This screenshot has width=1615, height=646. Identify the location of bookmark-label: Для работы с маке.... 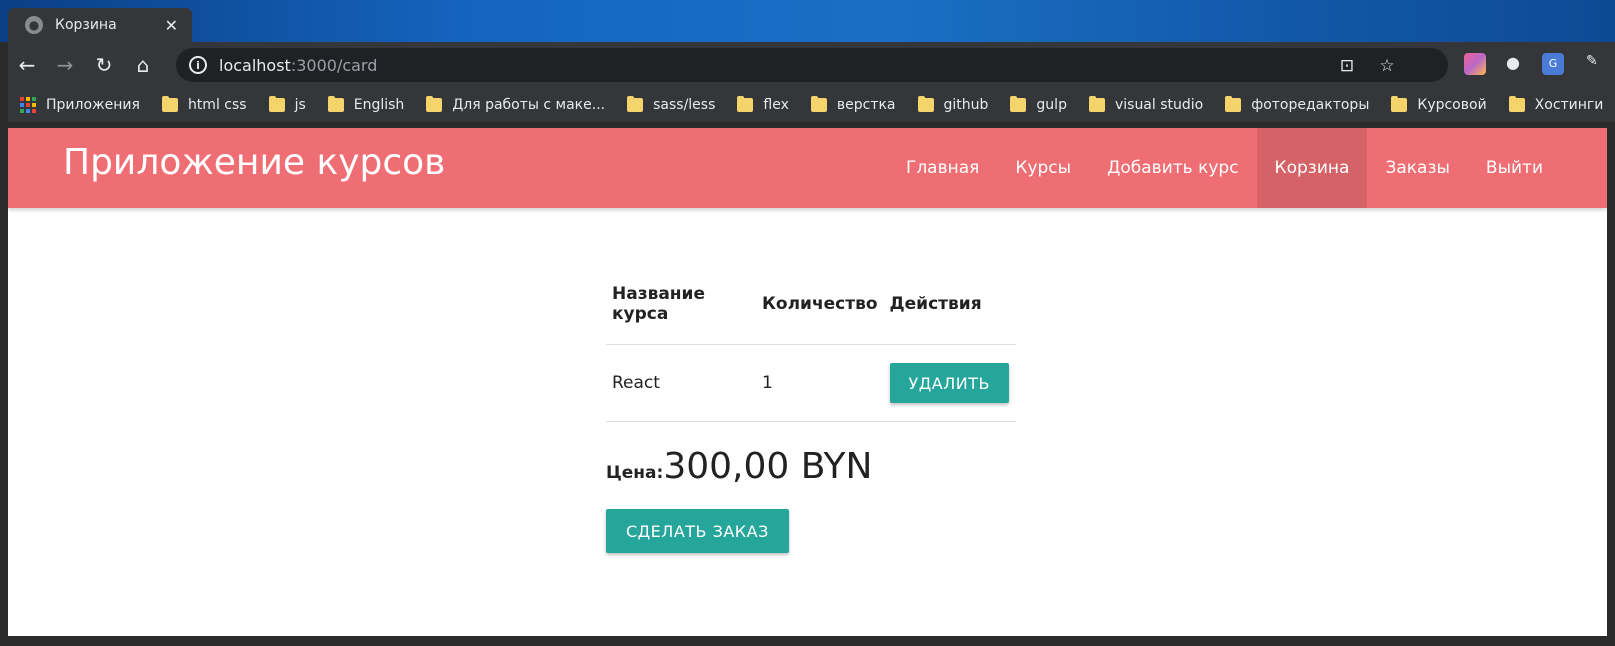
(529, 105).